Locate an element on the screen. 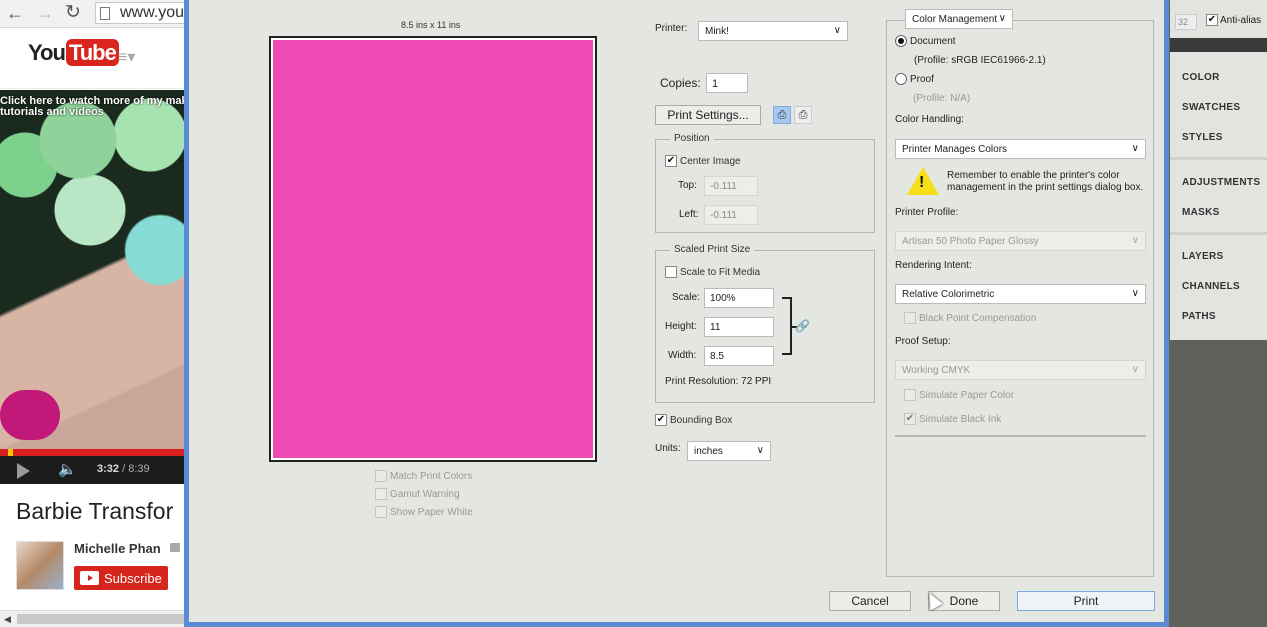 Image resolution: width=1267 pixels, height=627 pixels. subscribe-button: Subscribe is located at coordinates (121, 578).